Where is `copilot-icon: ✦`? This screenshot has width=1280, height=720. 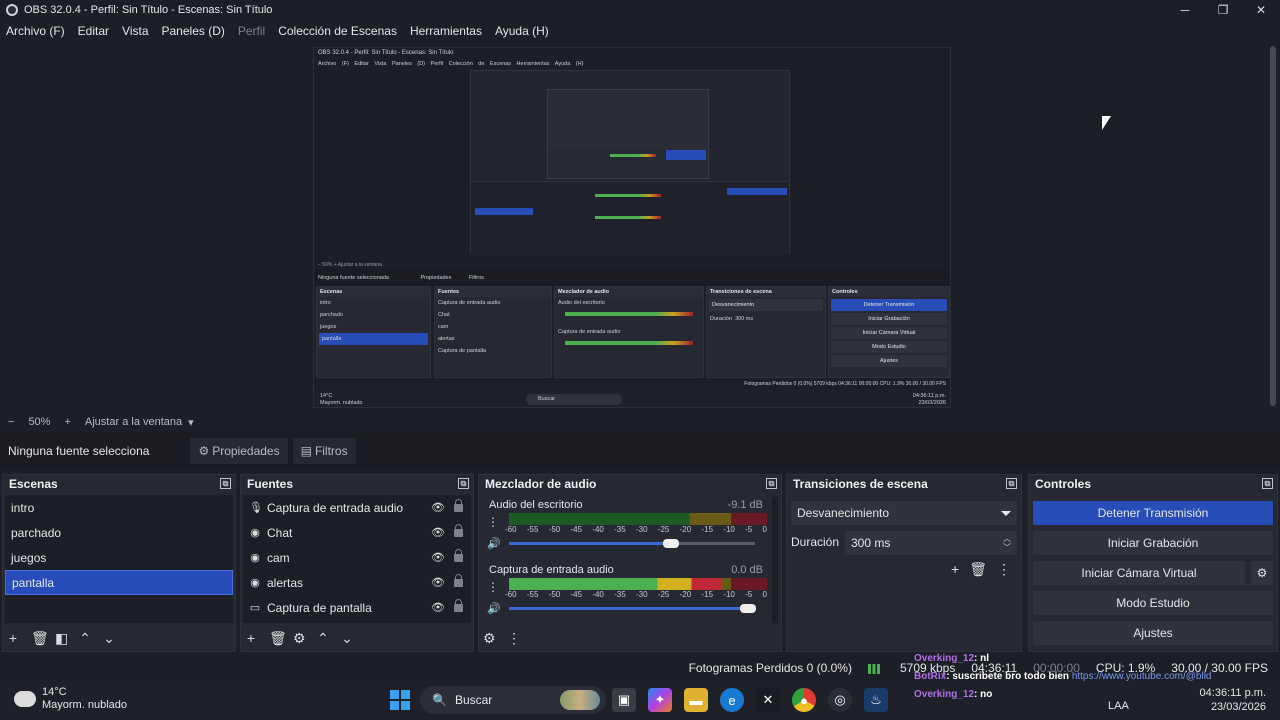 copilot-icon: ✦ is located at coordinates (660, 700).